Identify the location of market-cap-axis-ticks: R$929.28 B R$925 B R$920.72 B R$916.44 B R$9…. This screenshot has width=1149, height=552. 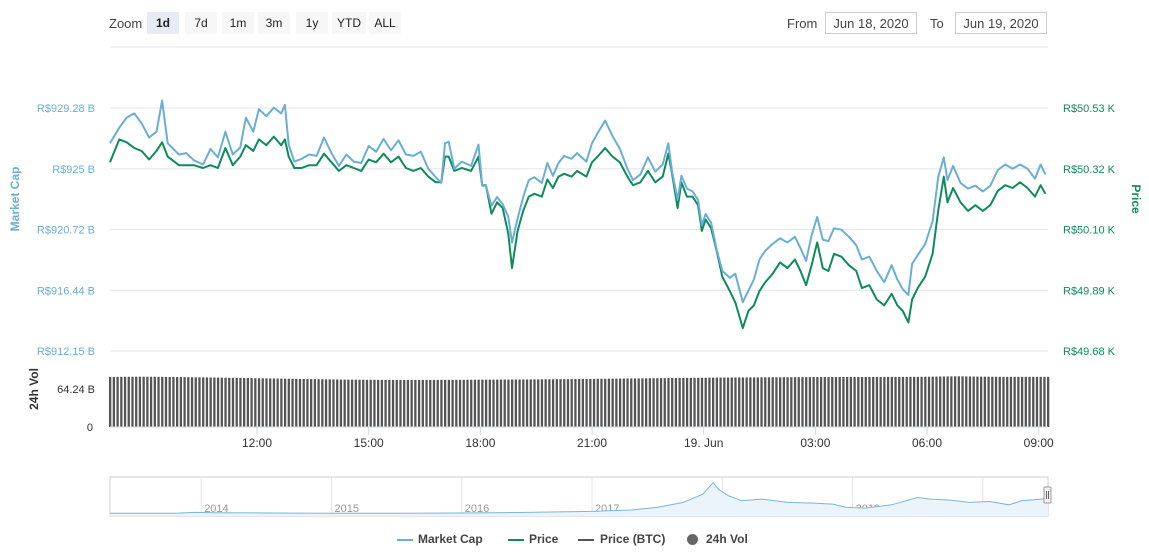
(66, 230).